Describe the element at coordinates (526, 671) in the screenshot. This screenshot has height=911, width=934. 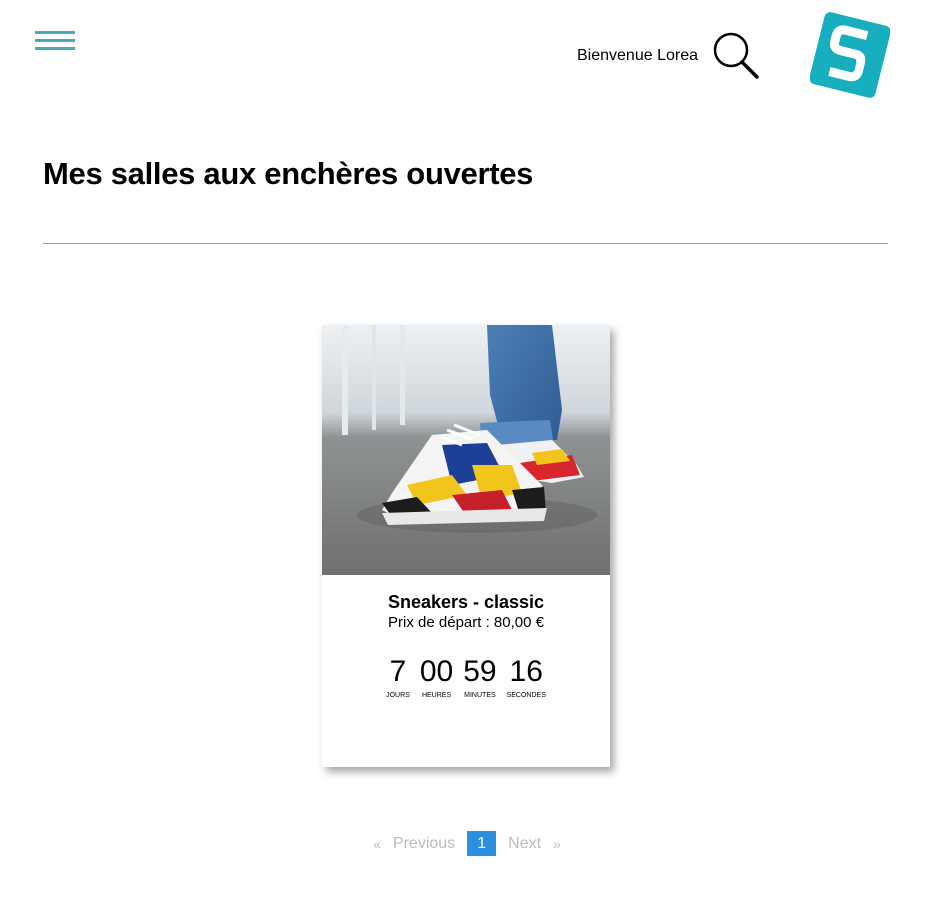
I see `countdown-seconds-value: 16` at that location.